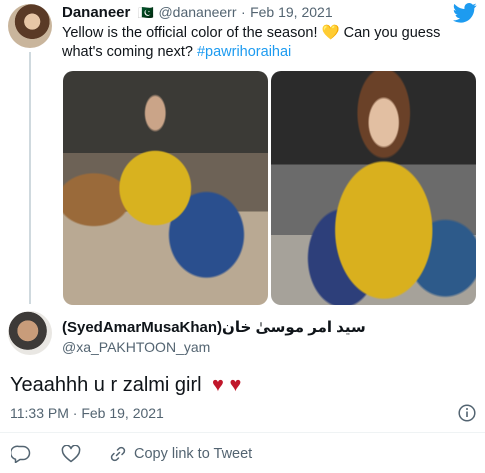  What do you see at coordinates (96, 12) in the screenshot?
I see `author-name: Dananeer` at bounding box center [96, 12].